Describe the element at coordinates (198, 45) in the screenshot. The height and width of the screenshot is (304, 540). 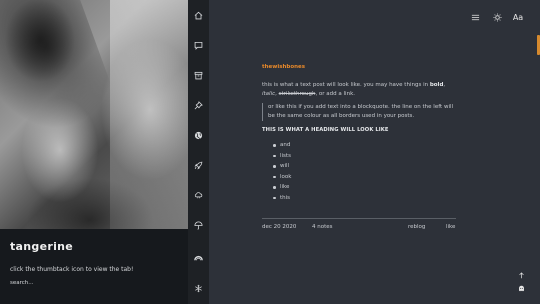
I see `message-icon` at that location.